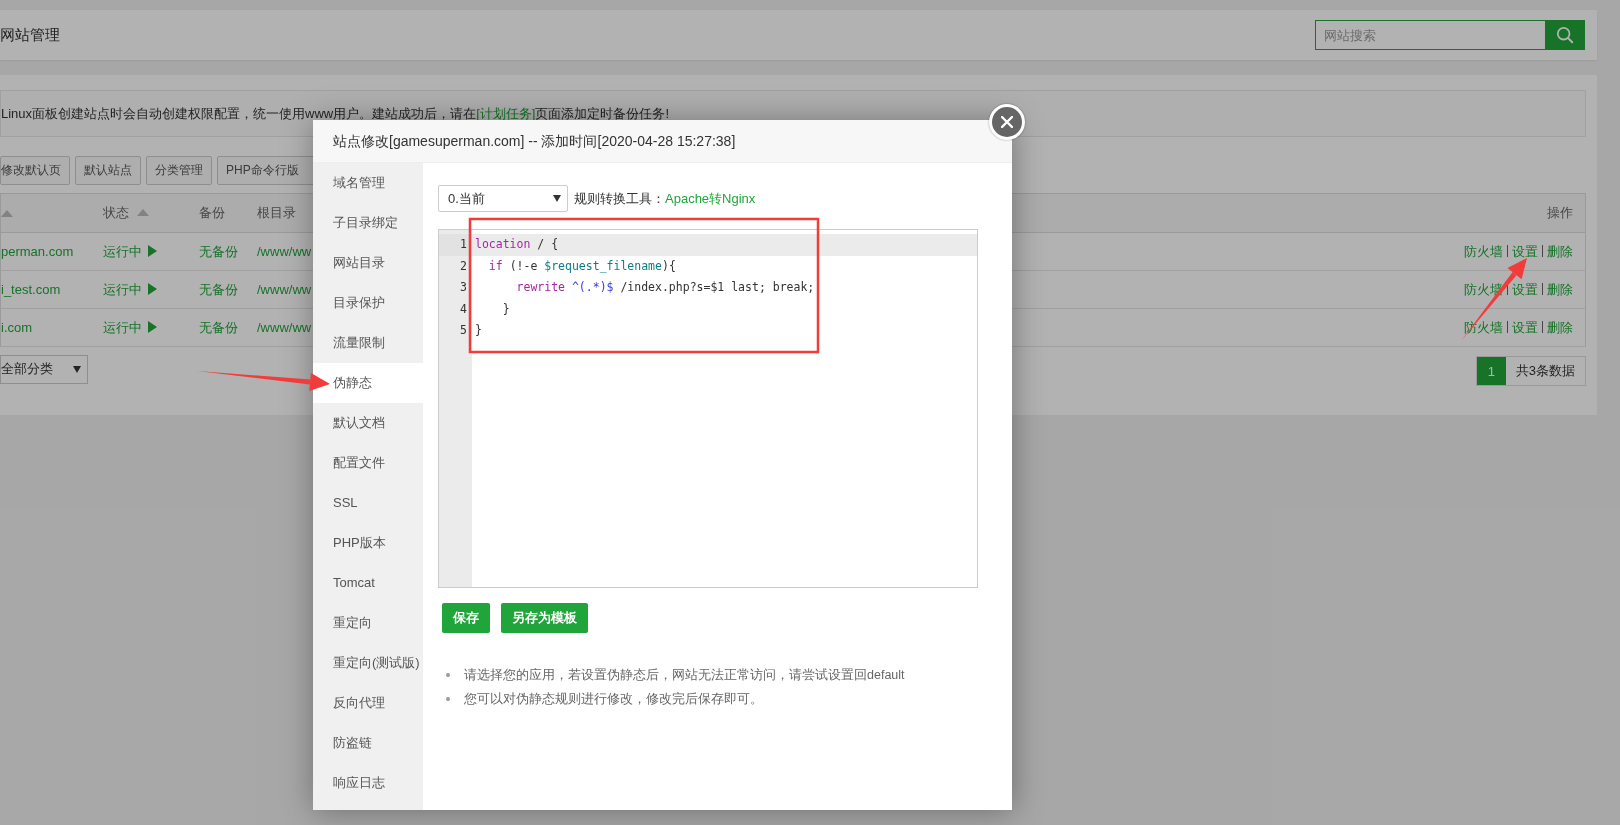  What do you see at coordinates (17, 327) in the screenshot?
I see `site-link: i.com` at bounding box center [17, 327].